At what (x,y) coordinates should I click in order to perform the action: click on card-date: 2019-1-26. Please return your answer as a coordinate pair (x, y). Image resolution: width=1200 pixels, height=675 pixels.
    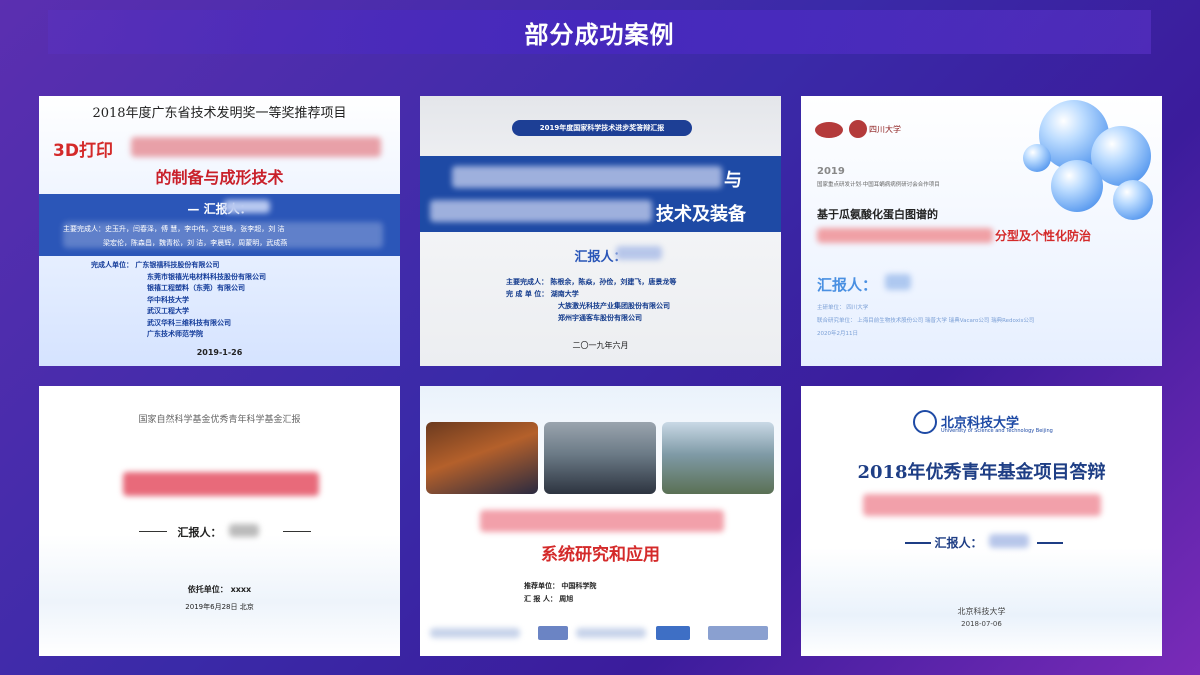
    Looking at the image, I should click on (219, 352).